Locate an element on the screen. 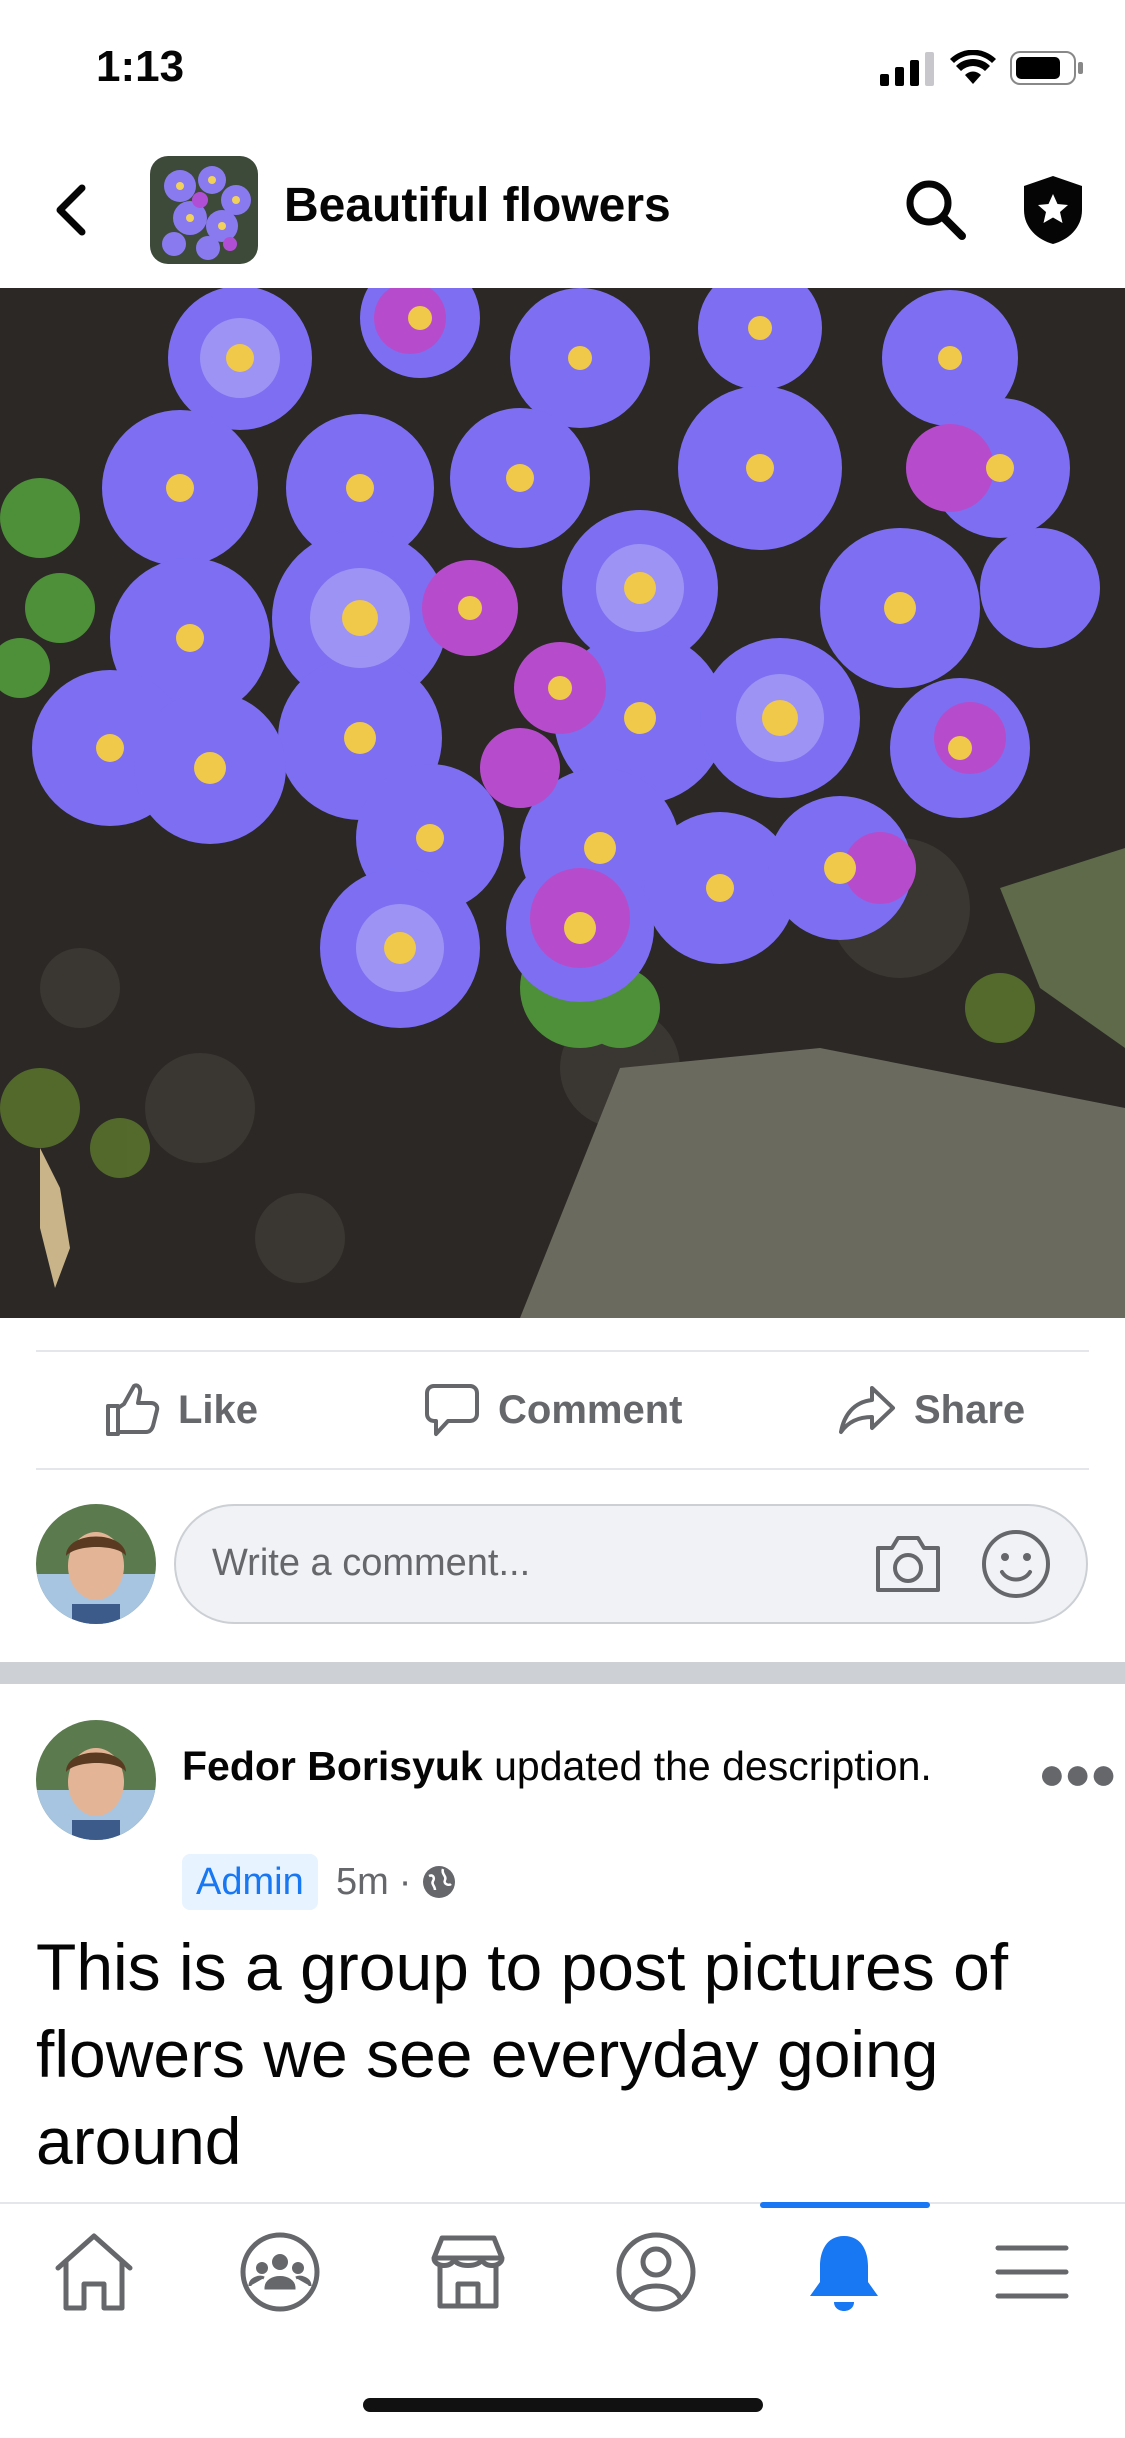 This screenshot has height=2438, width=1125. post-time: 5m is located at coordinates (362, 1882).